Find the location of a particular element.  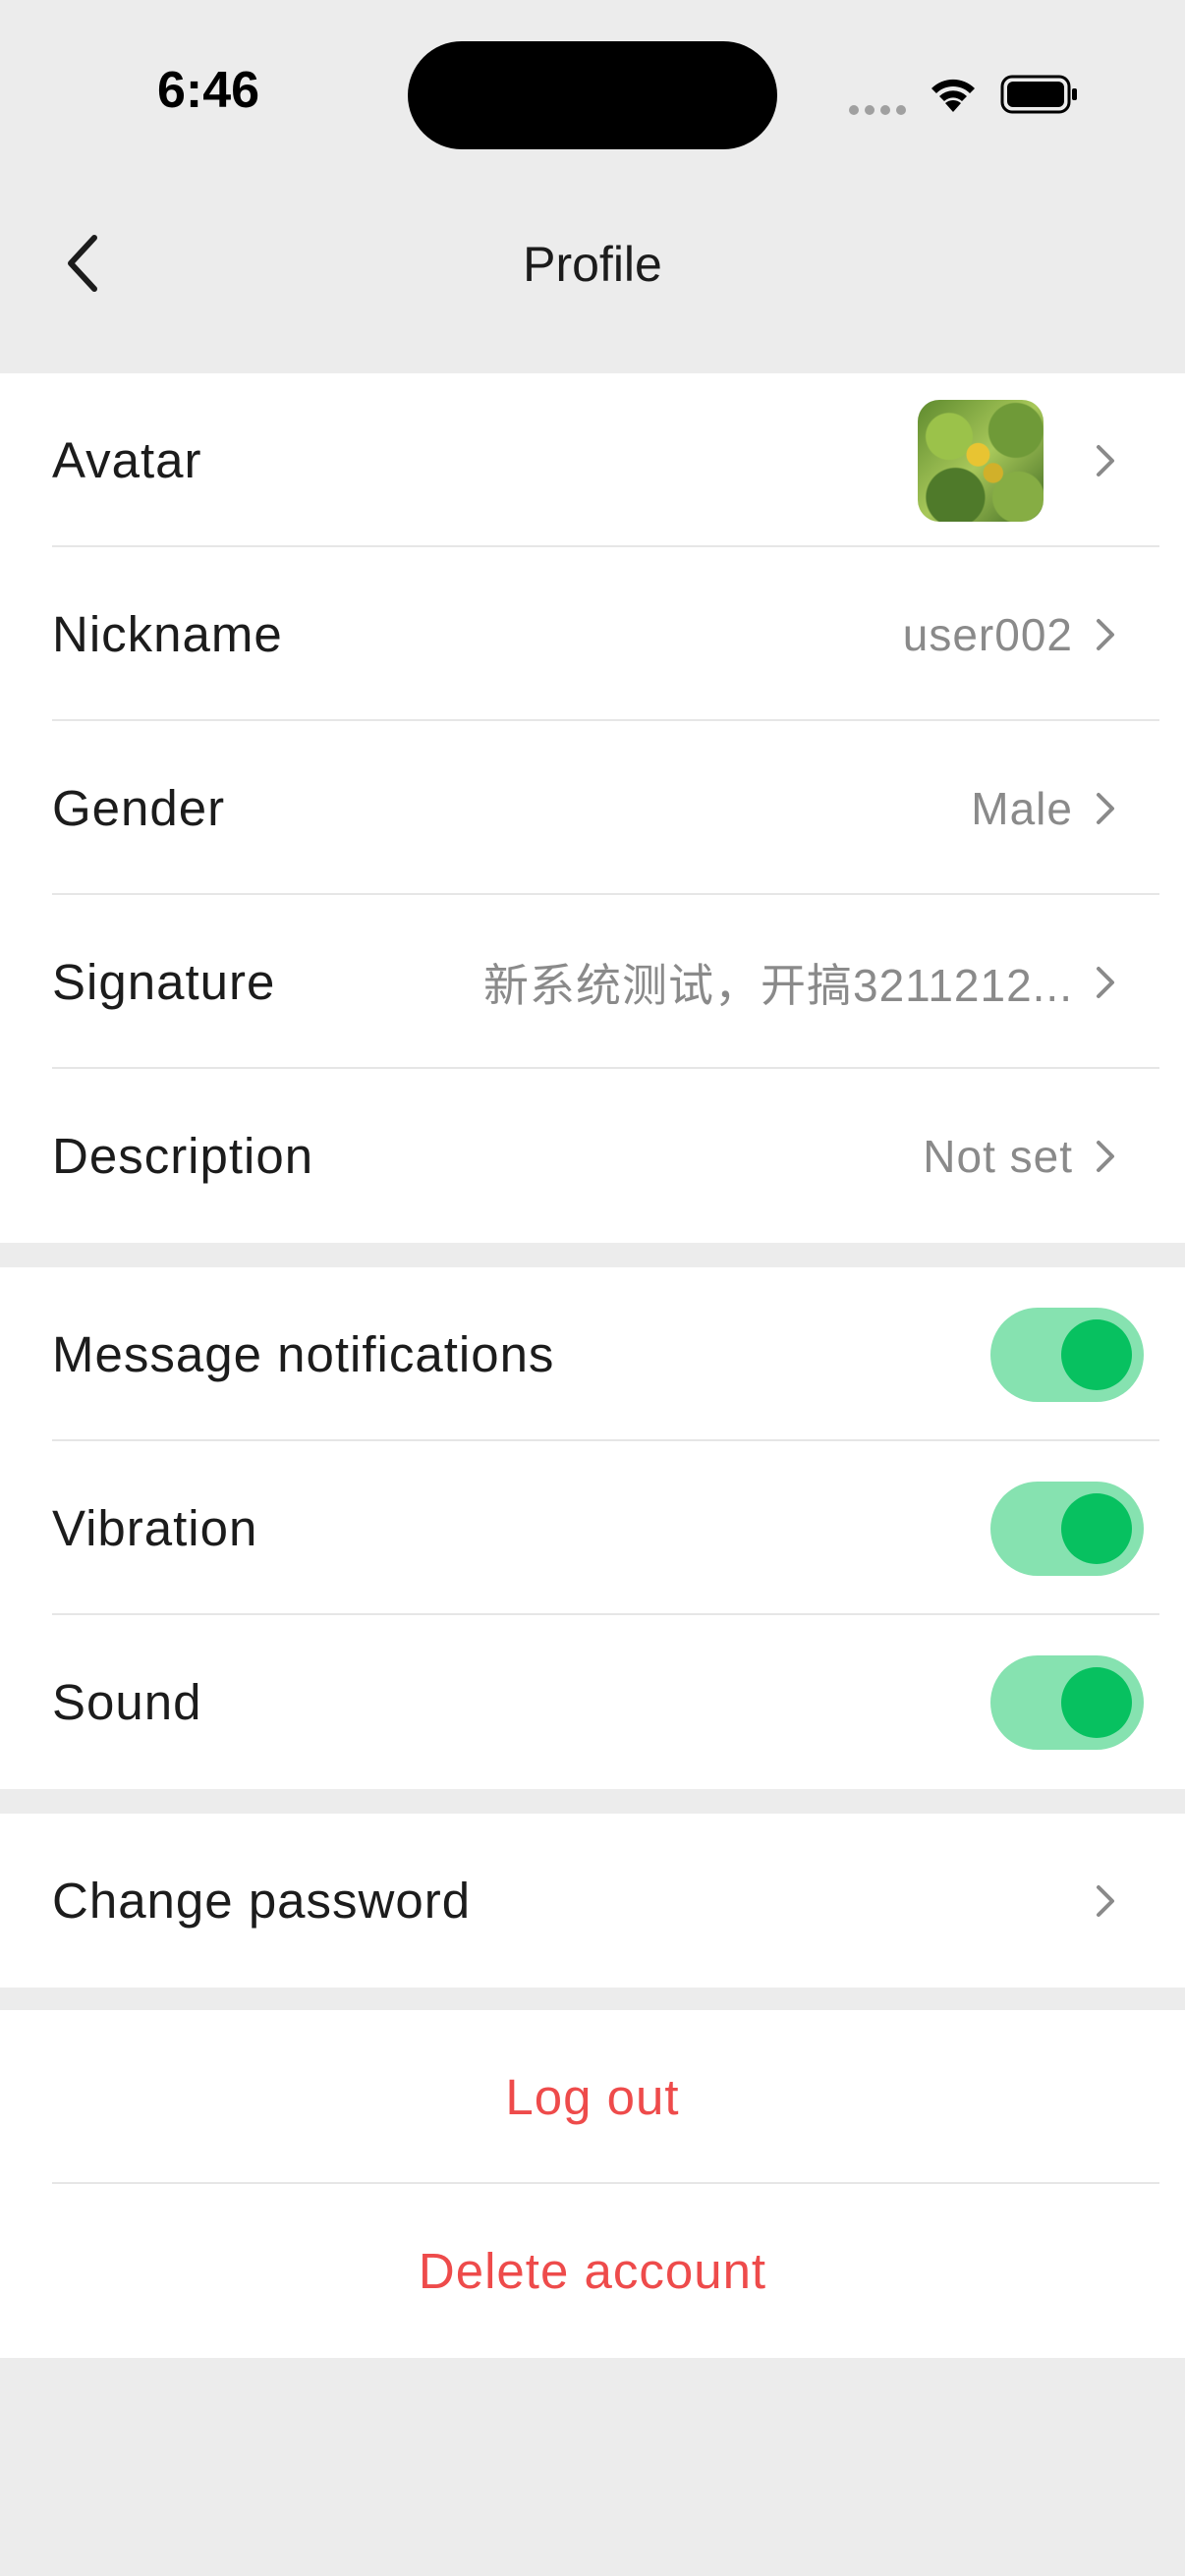

dynamic-island is located at coordinates (592, 95).